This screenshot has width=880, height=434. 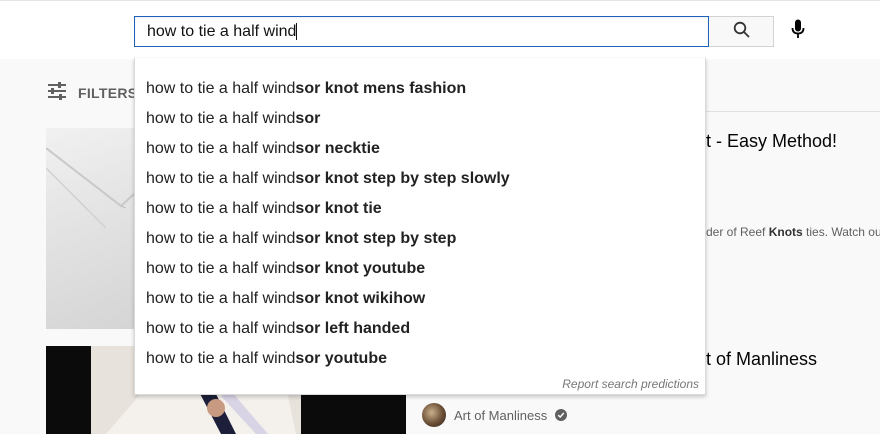 What do you see at coordinates (420, 149) in the screenshot?
I see `suggestion-item: how to tie a half windsor necktie` at bounding box center [420, 149].